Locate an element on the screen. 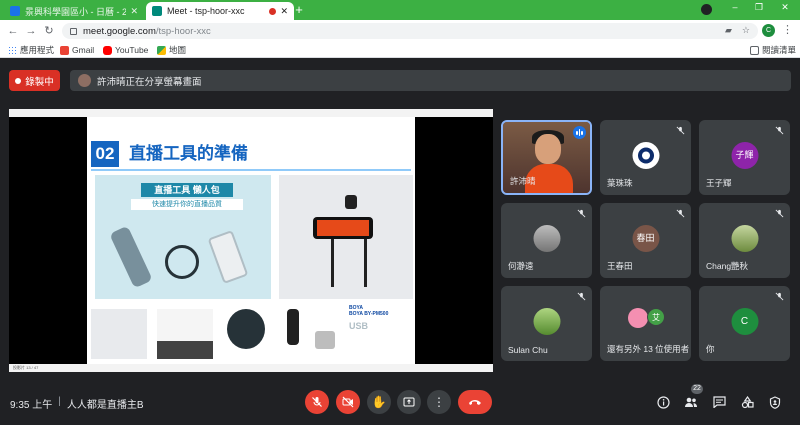 Image resolution: width=800 pixels, height=425 pixels. more-options-button: ⋮ is located at coordinates (439, 402).